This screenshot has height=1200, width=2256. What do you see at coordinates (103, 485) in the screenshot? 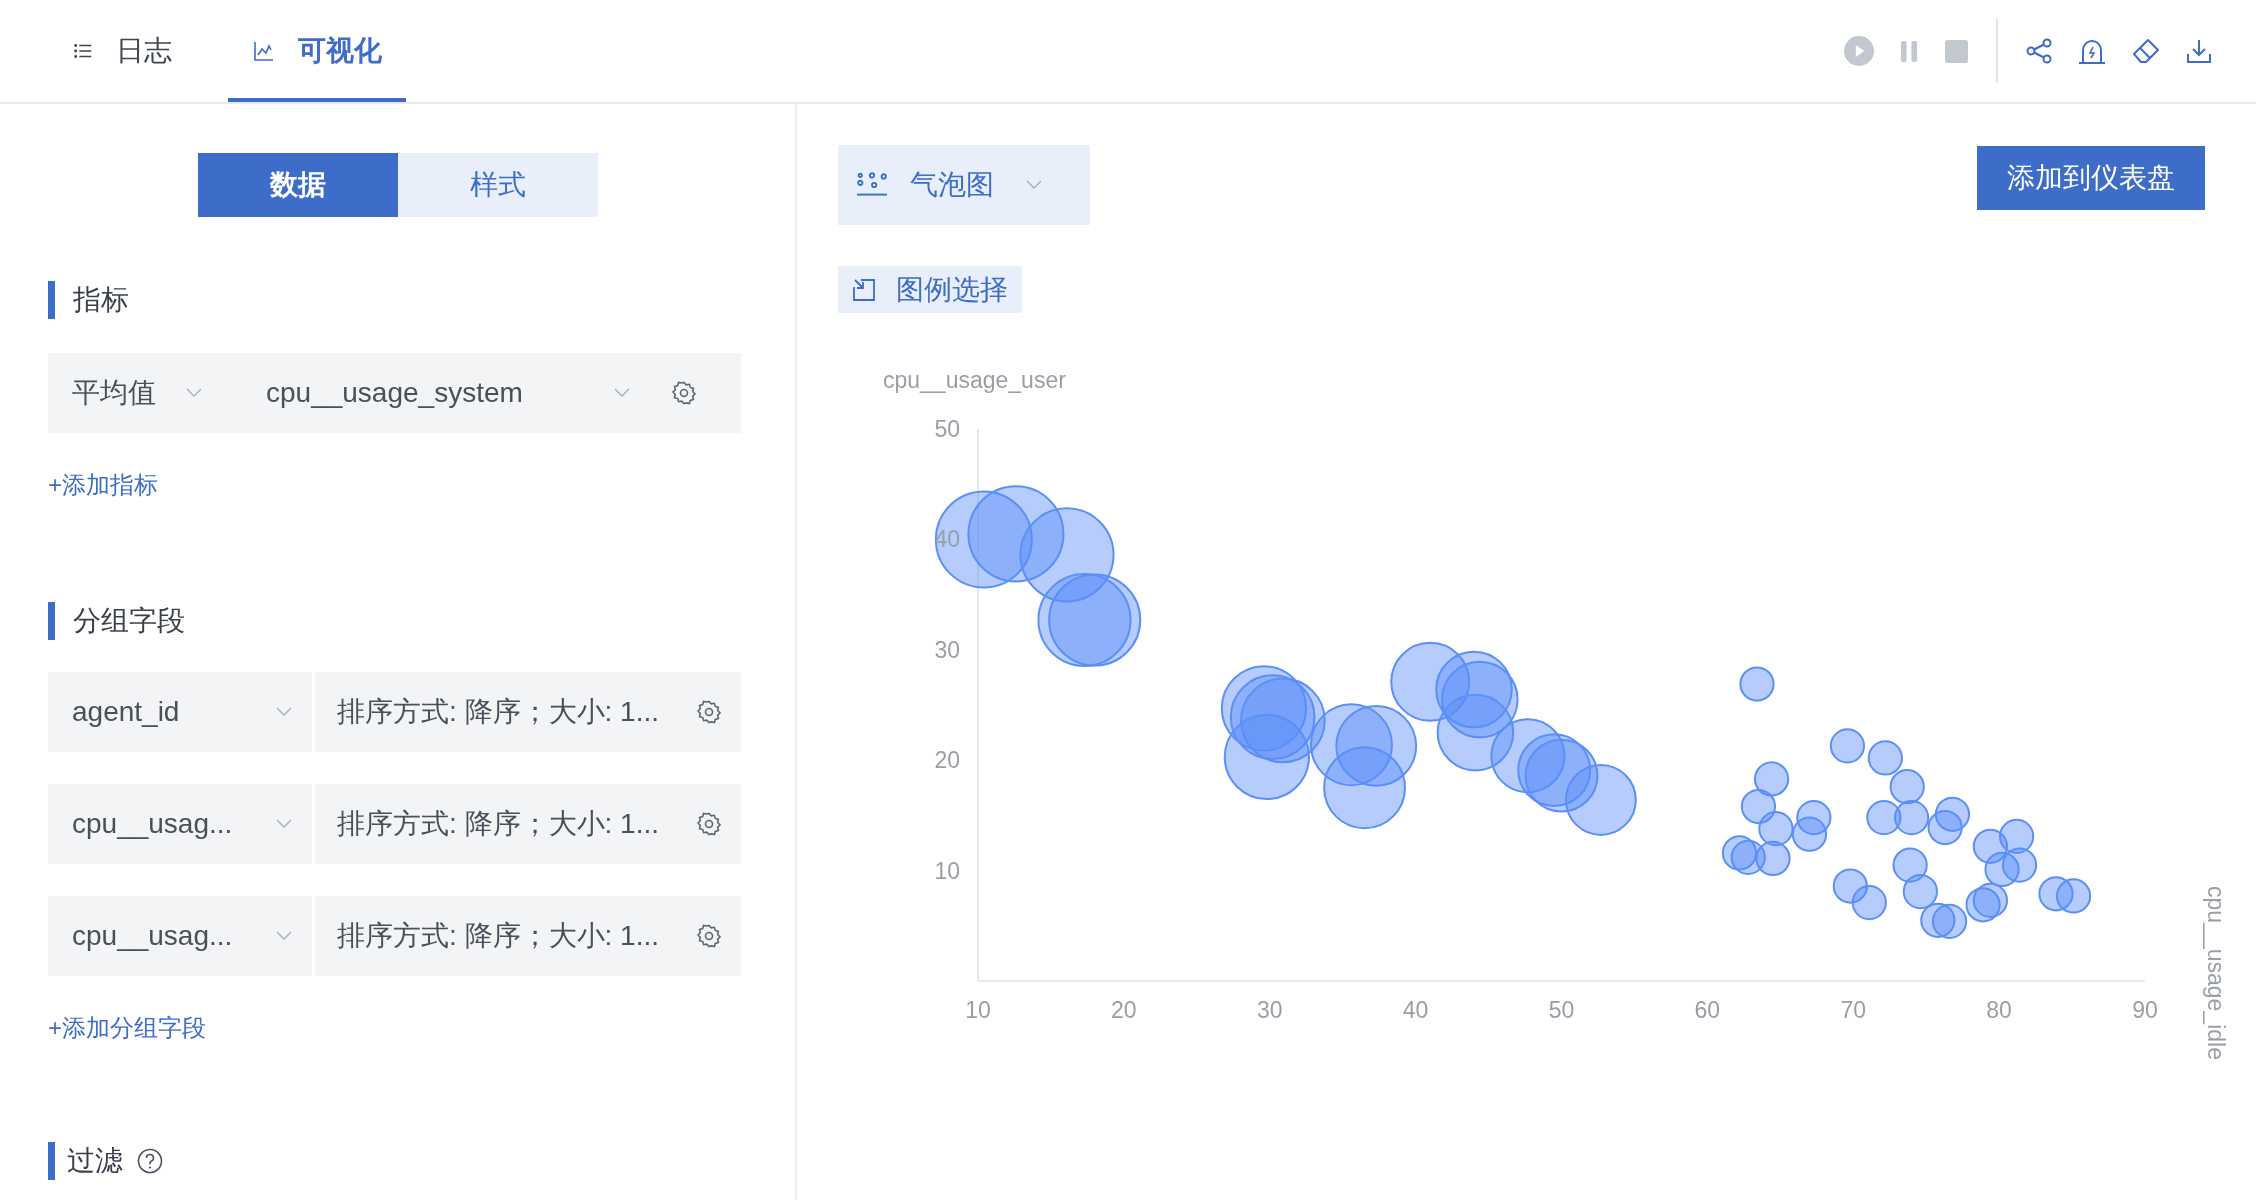
I see `add-metric-link: +添加指标` at bounding box center [103, 485].